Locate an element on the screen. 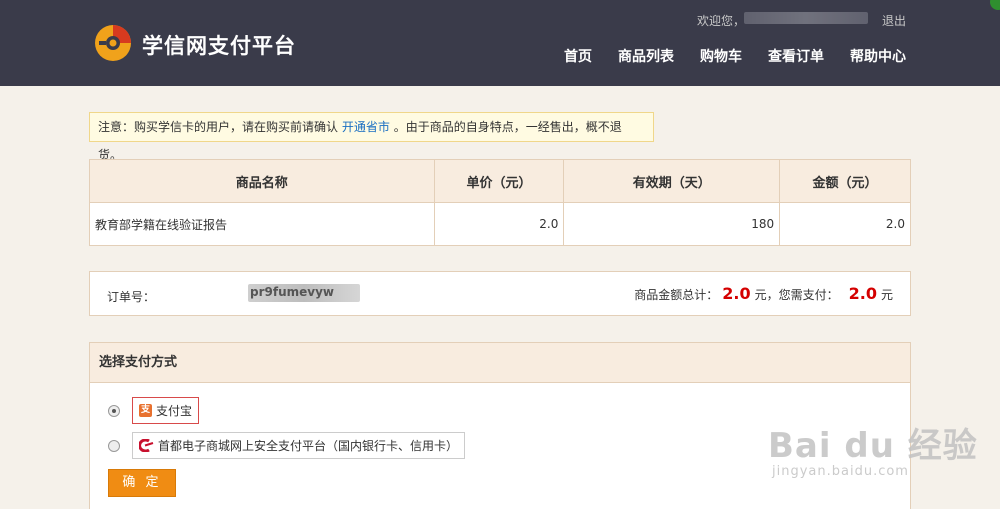 The width and height of the screenshot is (1000, 509). cell-amount: 2.0 is located at coordinates (845, 224).